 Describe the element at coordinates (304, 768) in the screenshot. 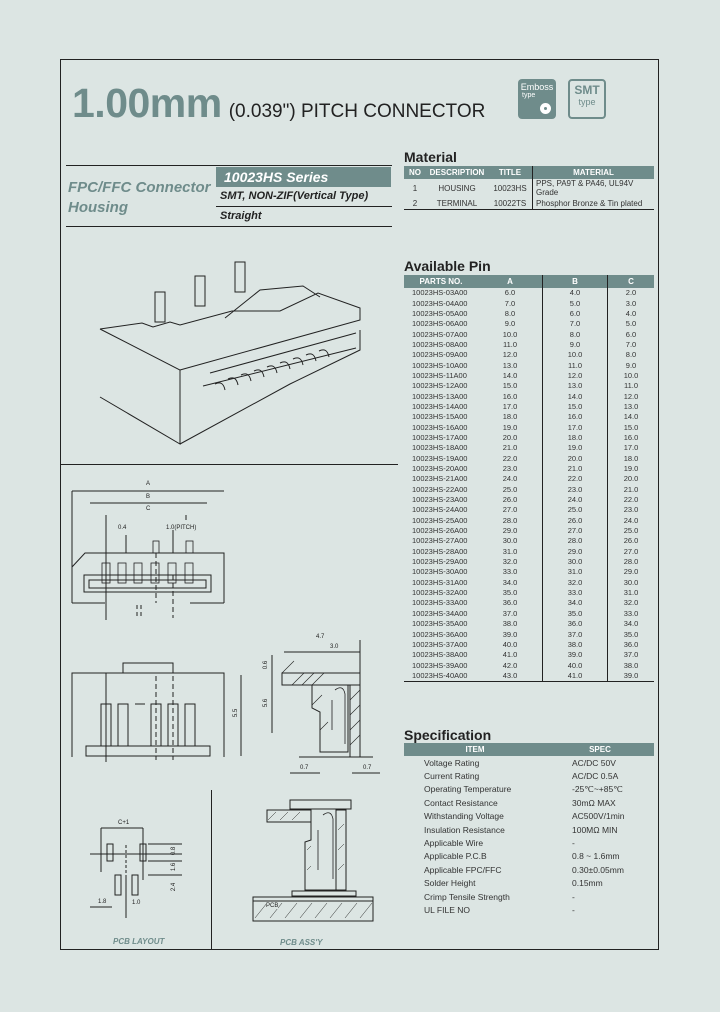

I see `dim-0-7-left-label: 0.7` at that location.